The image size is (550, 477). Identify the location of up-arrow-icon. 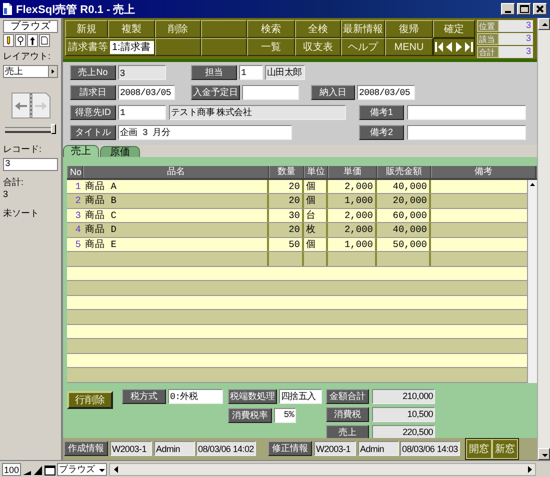
(32, 40).